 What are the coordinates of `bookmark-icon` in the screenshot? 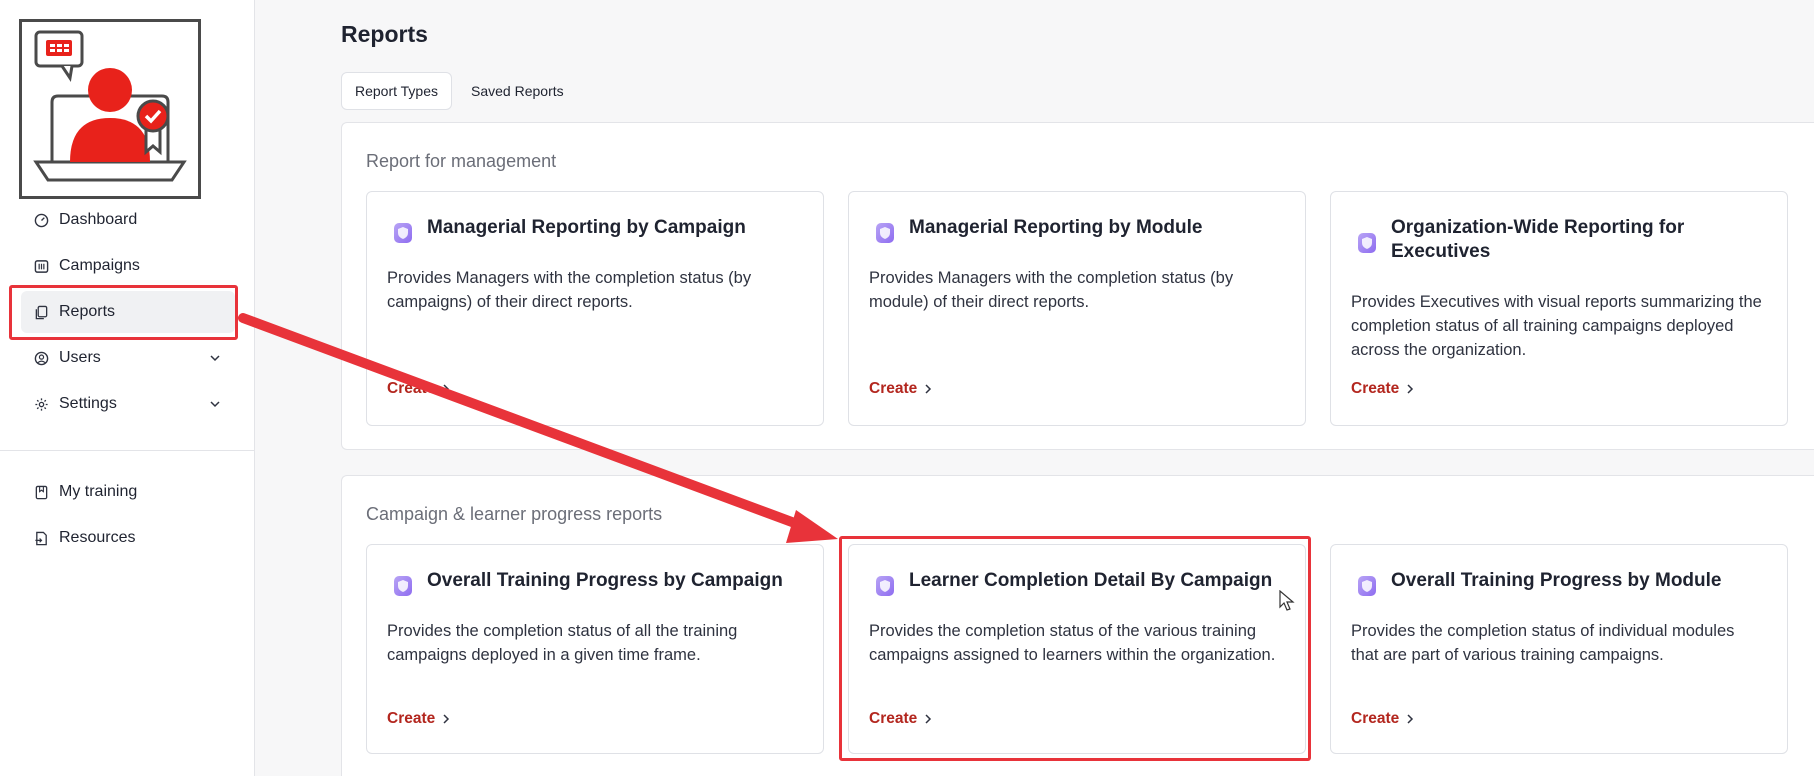 It's located at (41, 492).